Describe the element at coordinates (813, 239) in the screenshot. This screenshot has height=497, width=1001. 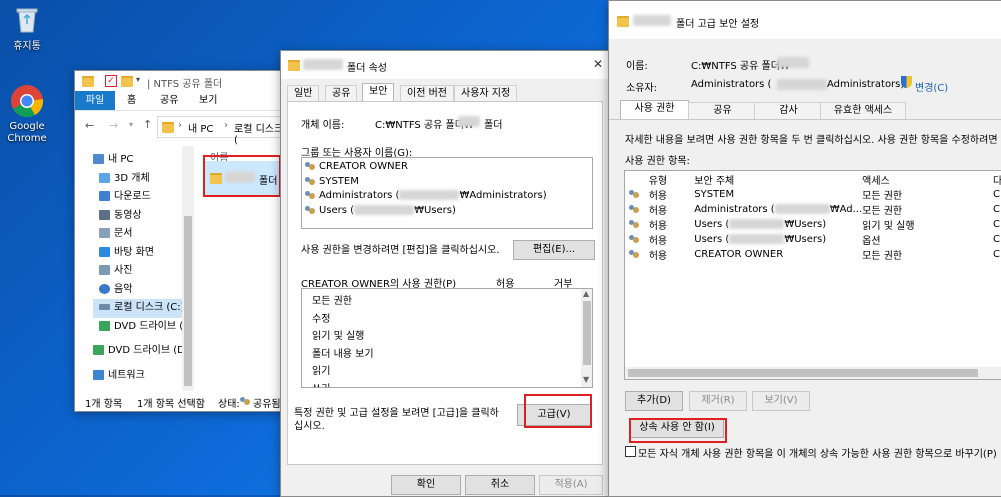
I see `table-row: 허용 Users (₩Users) 옵션 C` at that location.